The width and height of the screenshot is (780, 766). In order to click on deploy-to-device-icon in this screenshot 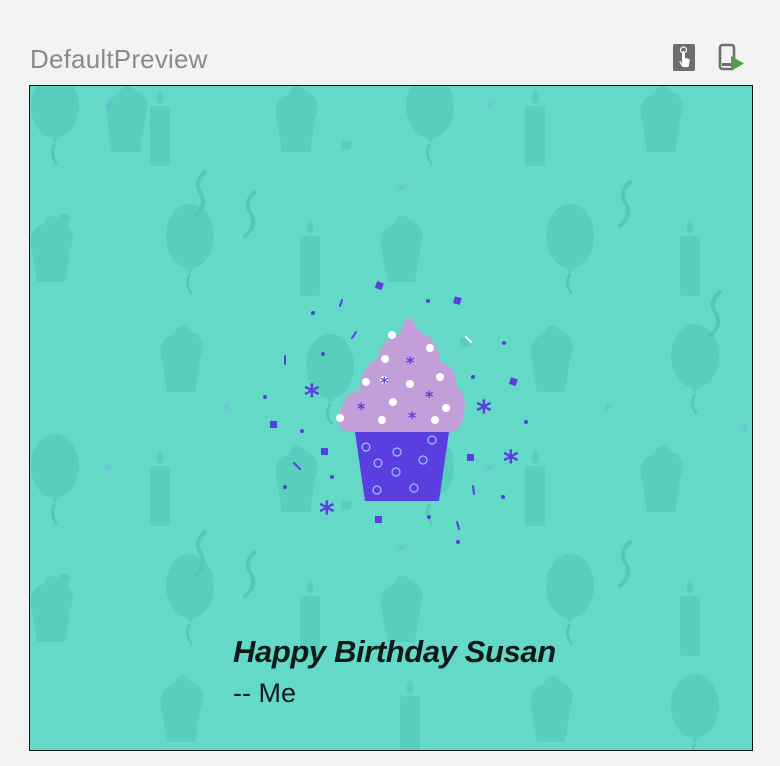, I will do `click(731, 57)`.